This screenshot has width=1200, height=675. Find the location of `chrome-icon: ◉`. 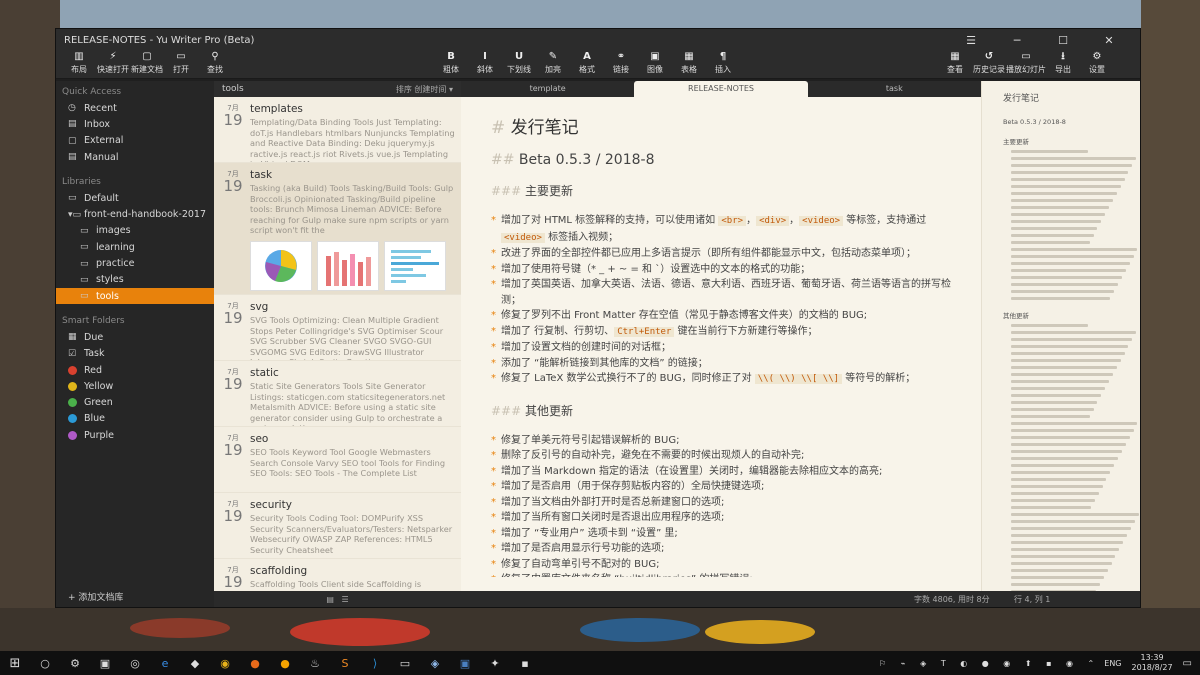

chrome-icon: ◉ is located at coordinates (225, 663).